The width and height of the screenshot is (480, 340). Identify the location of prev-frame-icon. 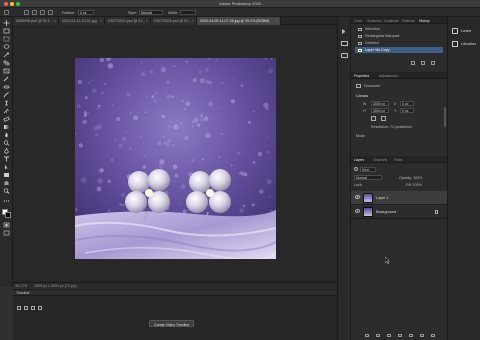
(26, 308).